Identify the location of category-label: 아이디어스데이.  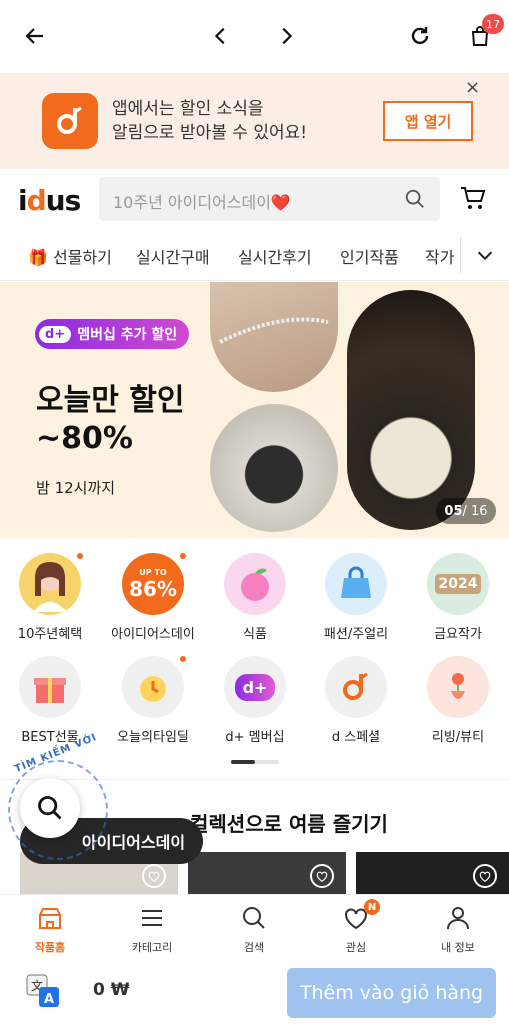
(153, 634).